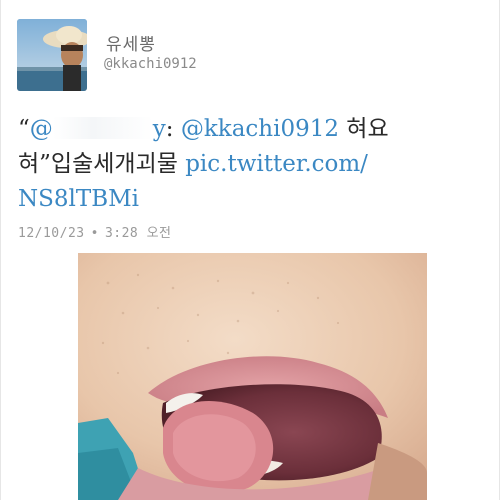  I want to click on timestamp: 12/10/23 • 3:28 오전, so click(95, 231).